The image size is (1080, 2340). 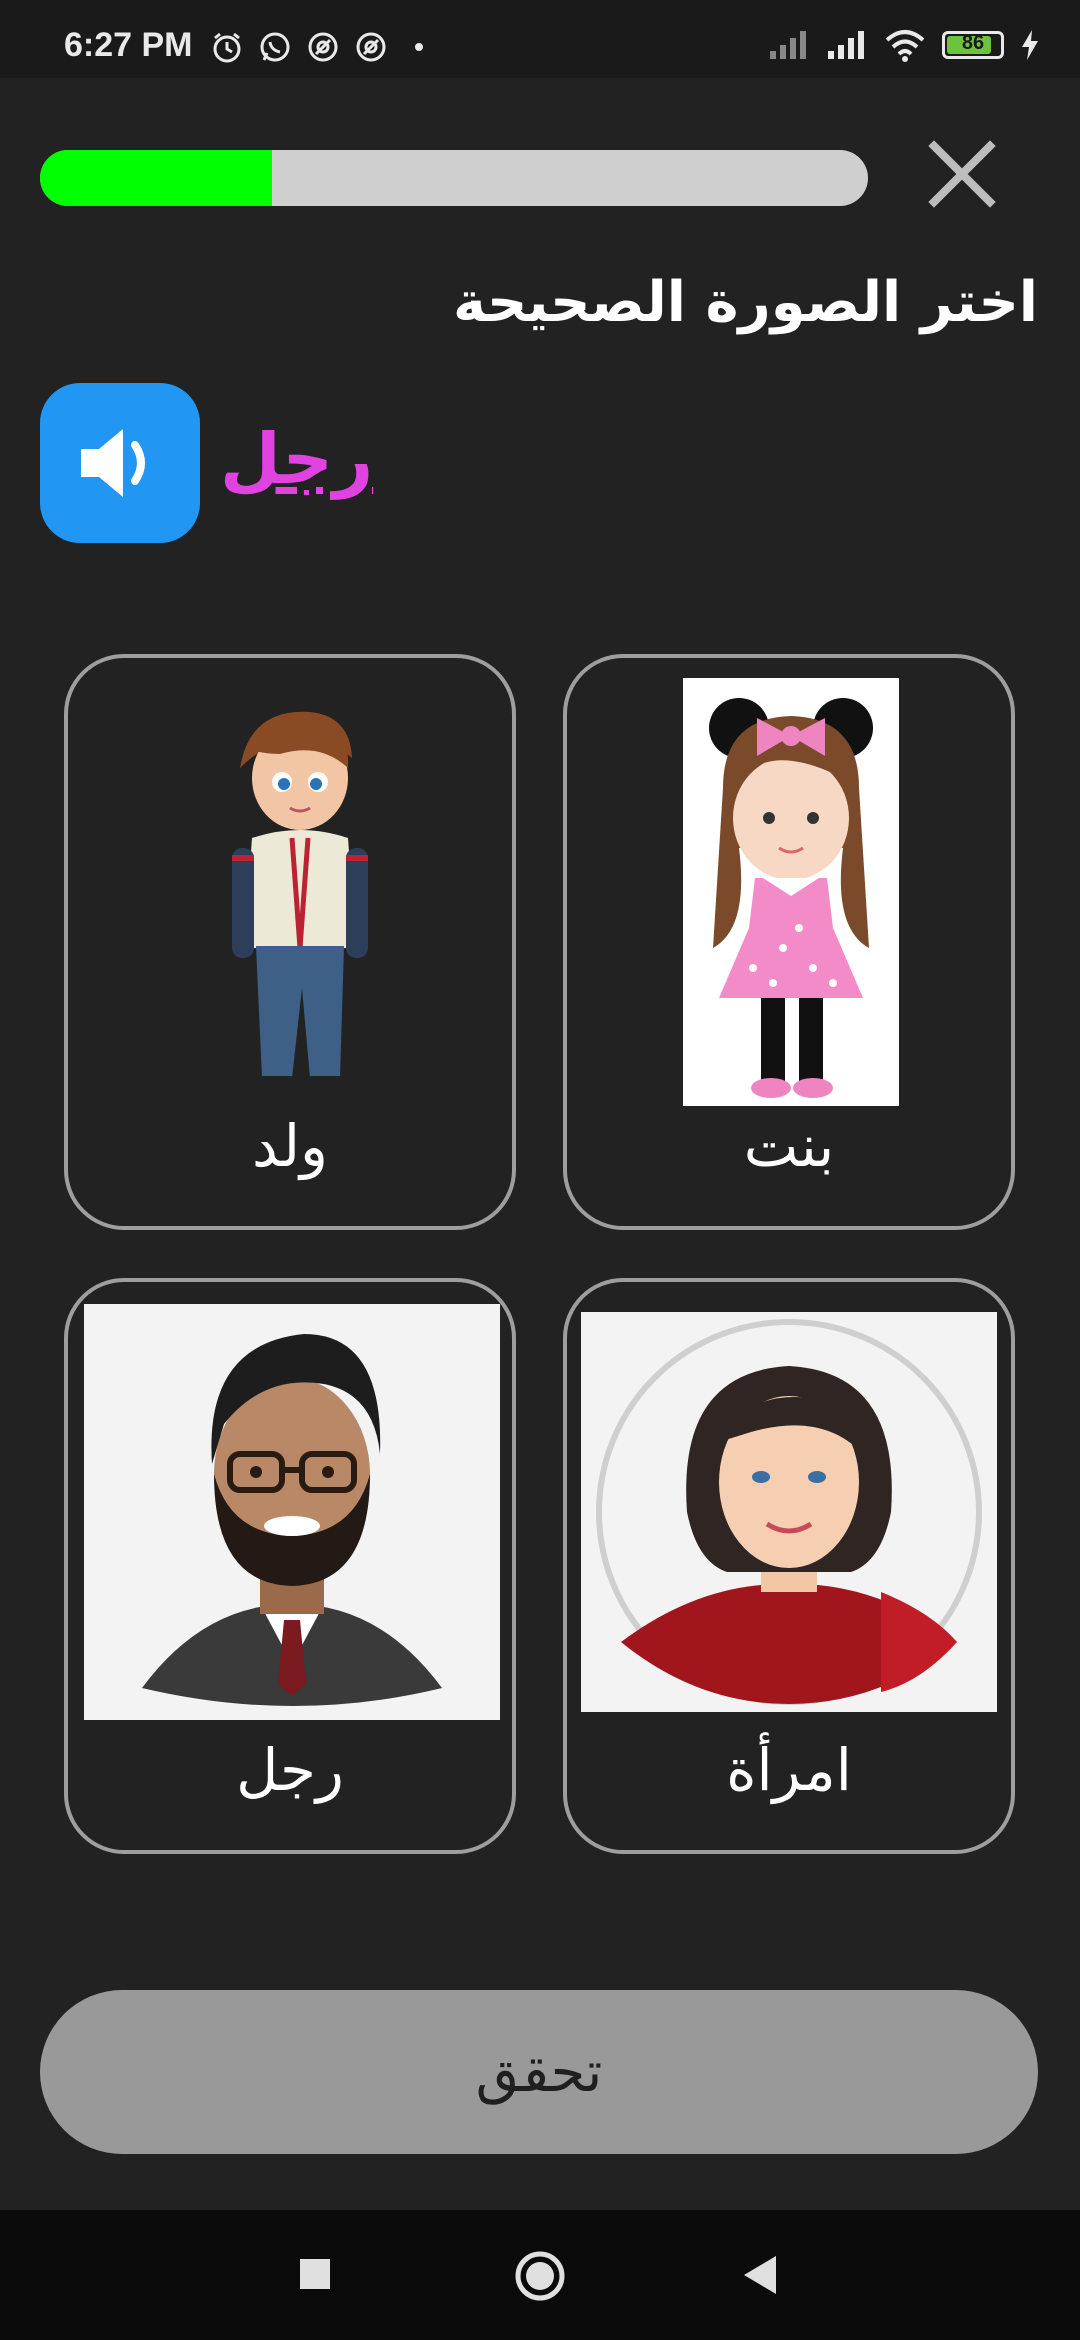 I want to click on status-bar: 6:27 PM 86, so click(x=540, y=39).